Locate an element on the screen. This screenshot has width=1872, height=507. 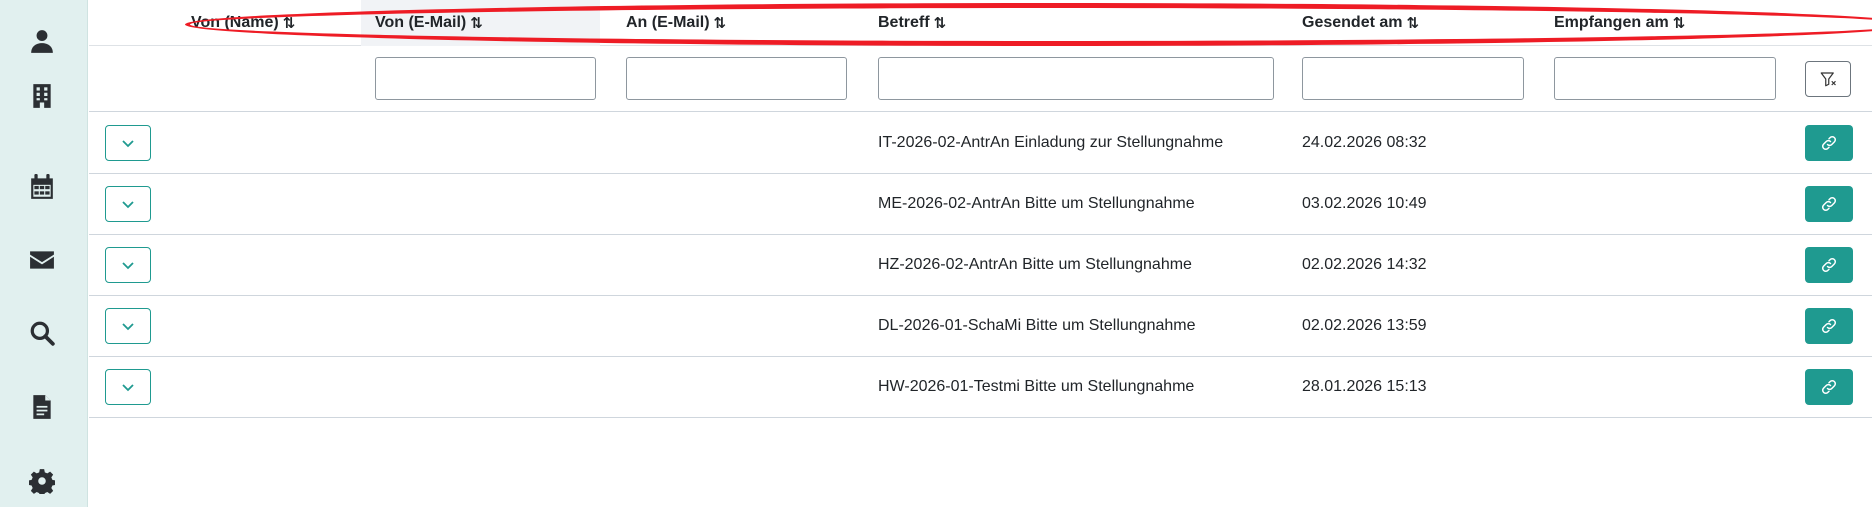
building-icon is located at coordinates (42, 96).